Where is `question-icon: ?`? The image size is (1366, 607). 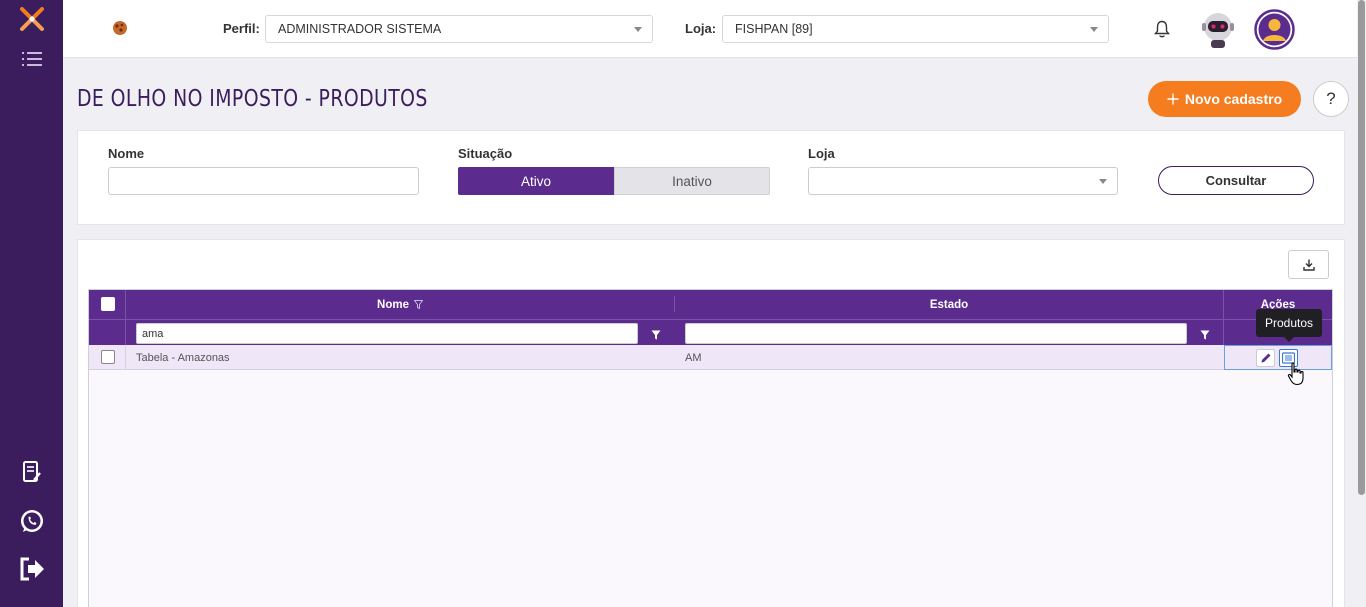 question-icon: ? is located at coordinates (1331, 98).